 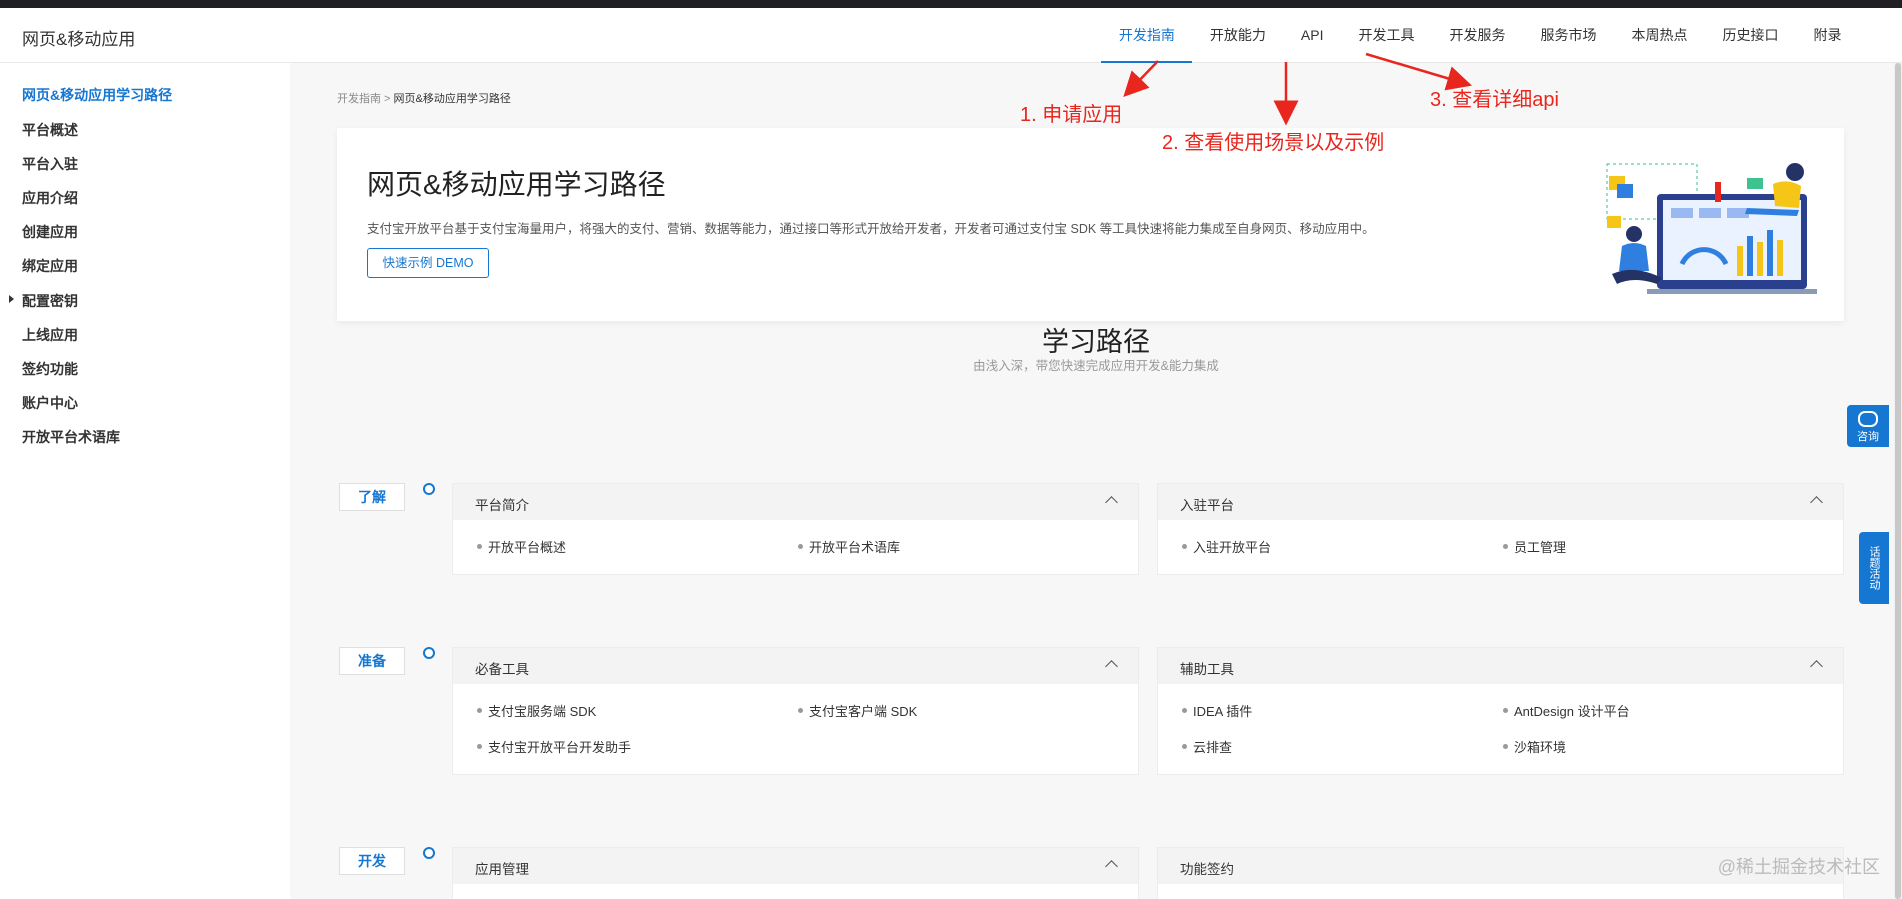 I want to click on top-strip, so click(x=951, y=4).